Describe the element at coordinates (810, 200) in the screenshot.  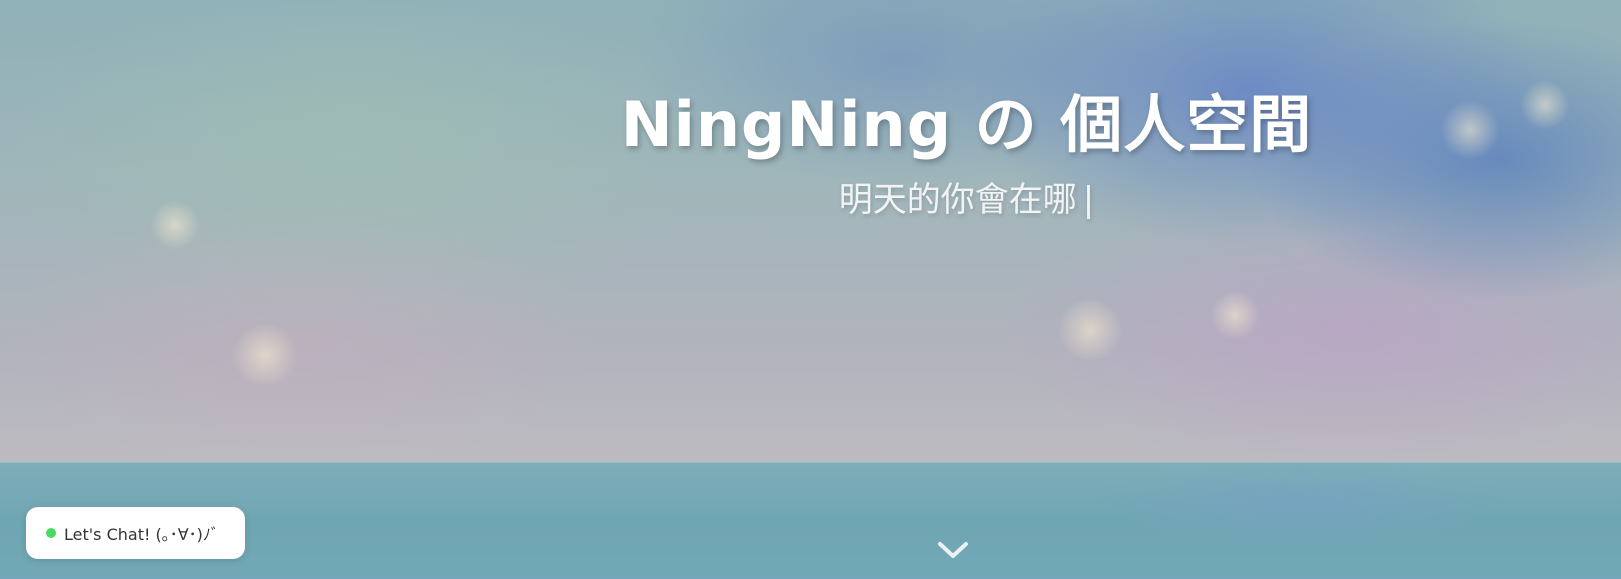
I see `site-subtitle: 明天的你會在哪 |` at that location.